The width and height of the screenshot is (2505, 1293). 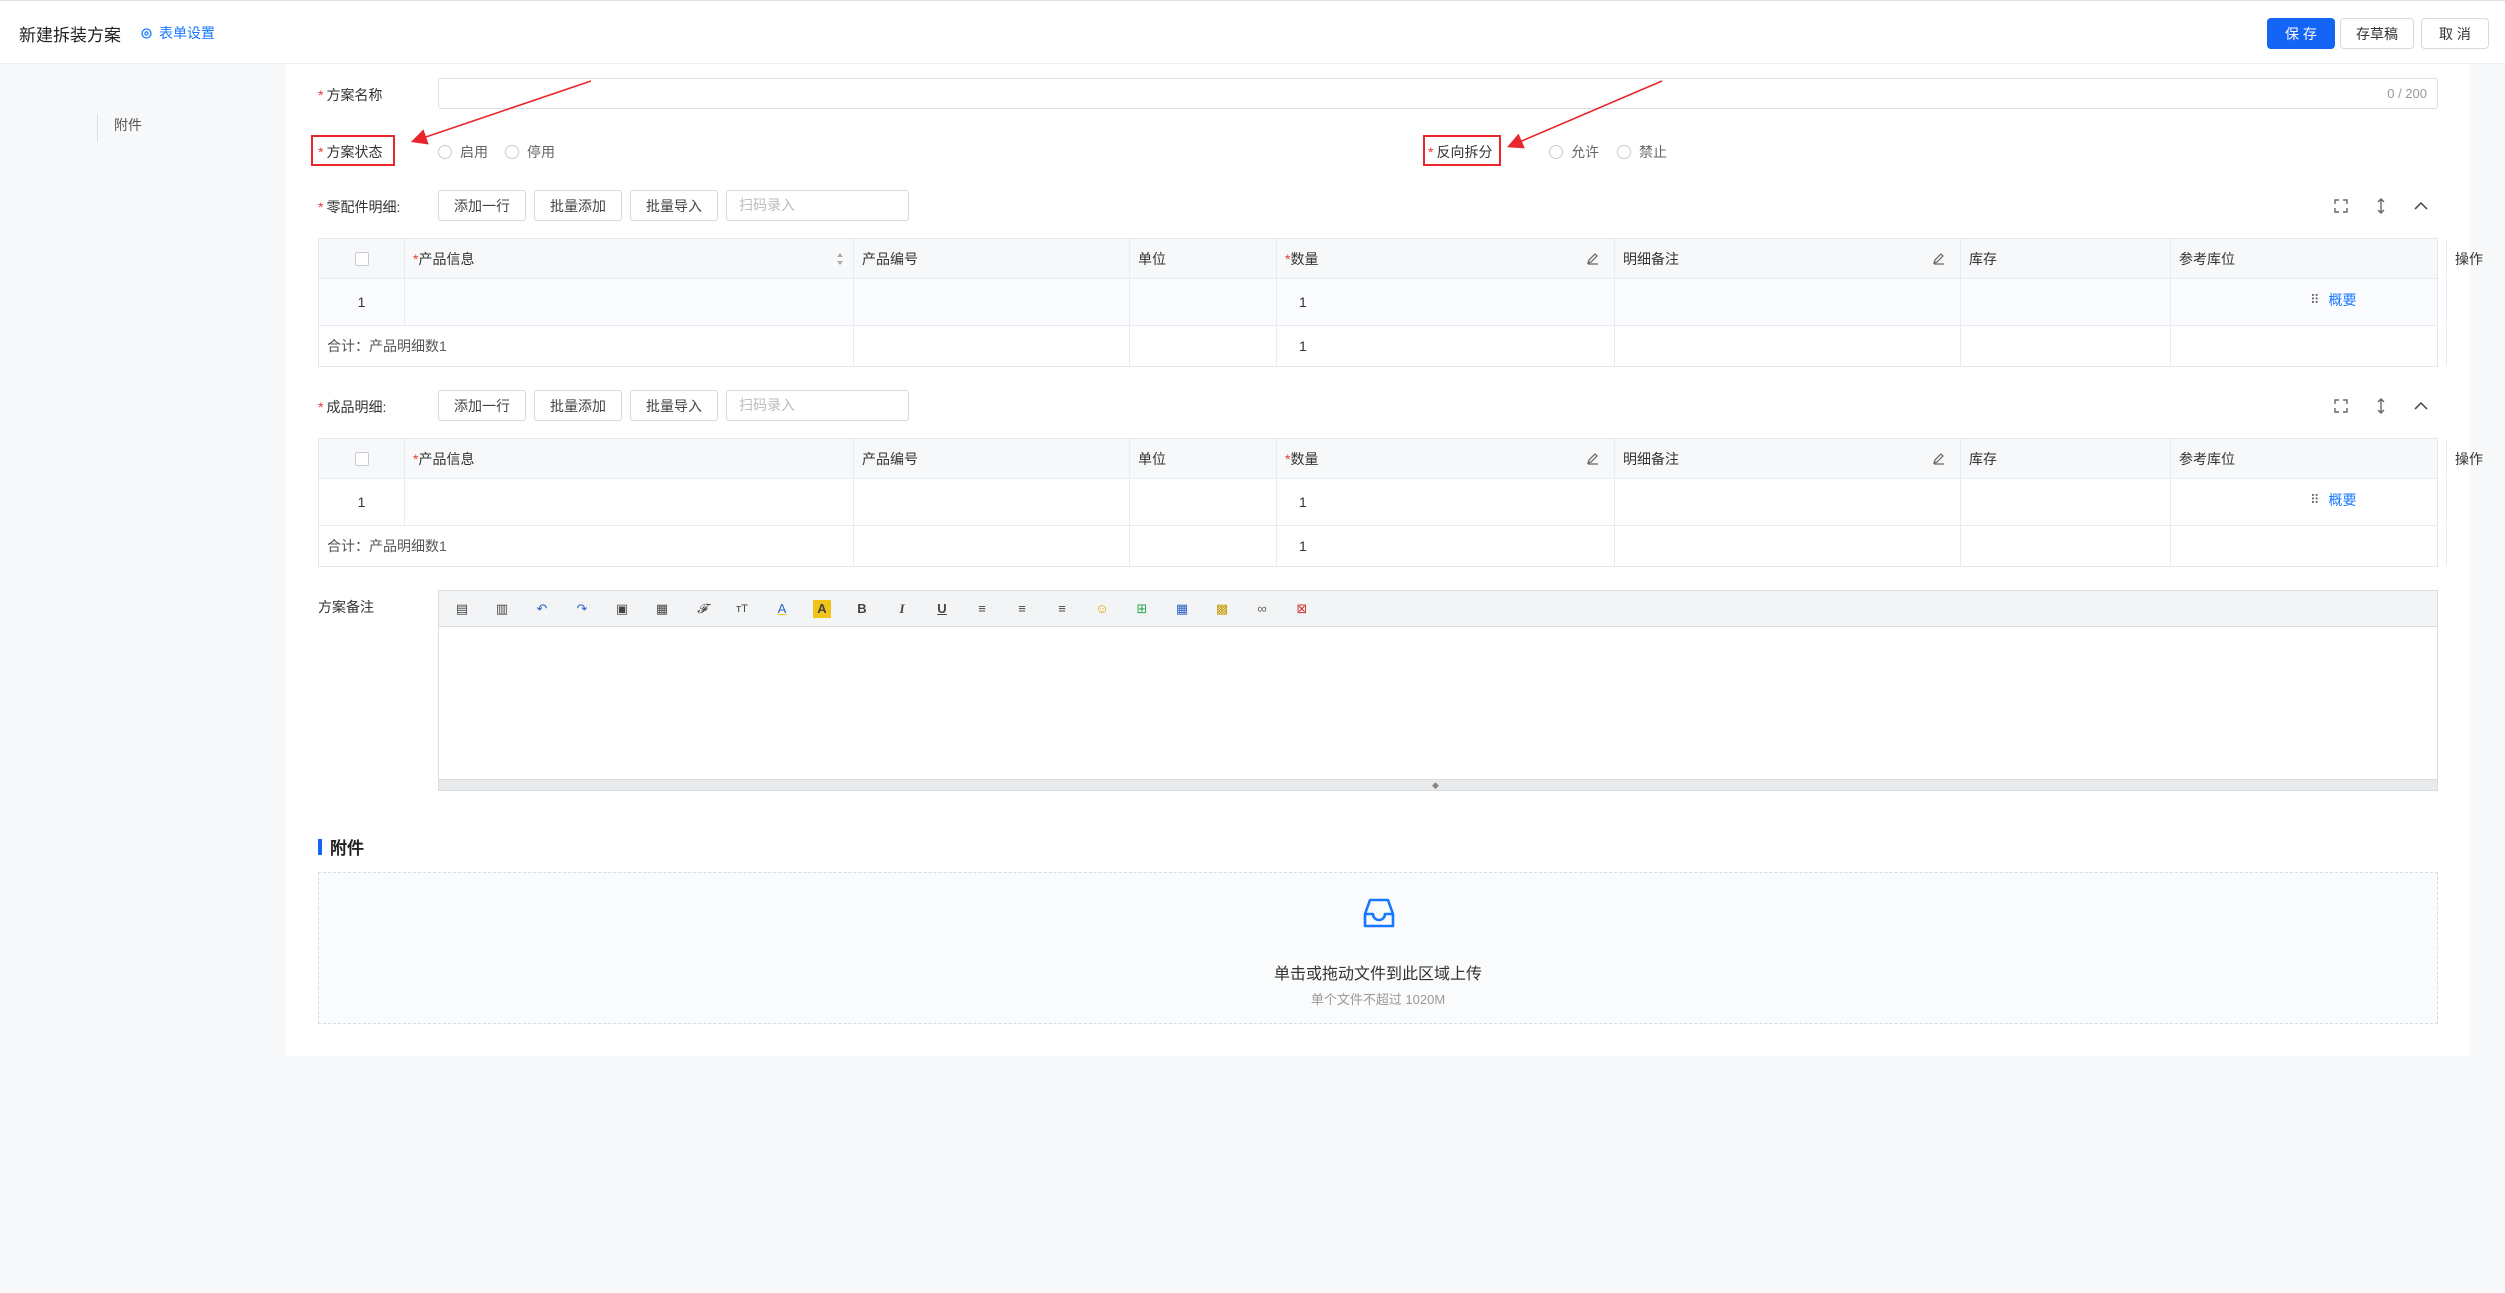 What do you see at coordinates (674, 405) in the screenshot?
I see `products-batch-import-button: 批量导入` at bounding box center [674, 405].